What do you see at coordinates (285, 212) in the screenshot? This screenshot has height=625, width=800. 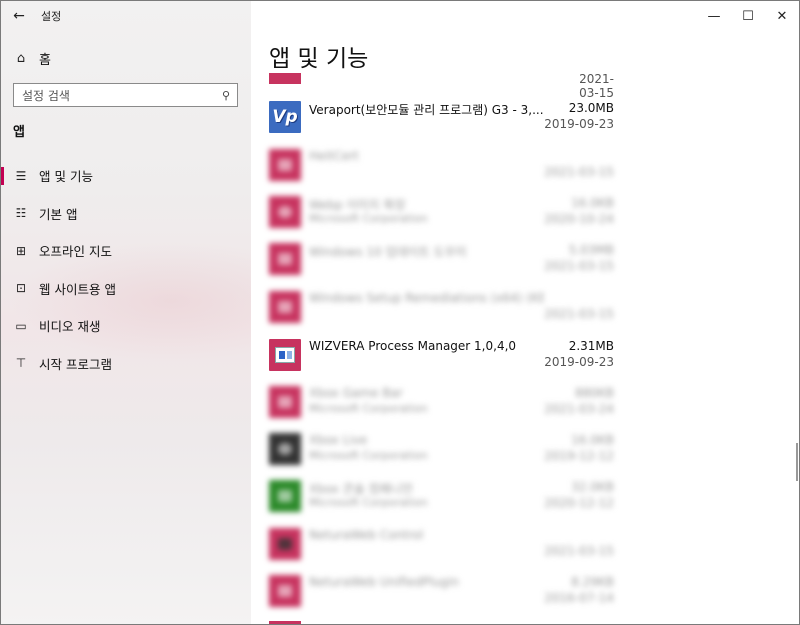 I see `webp-icon` at bounding box center [285, 212].